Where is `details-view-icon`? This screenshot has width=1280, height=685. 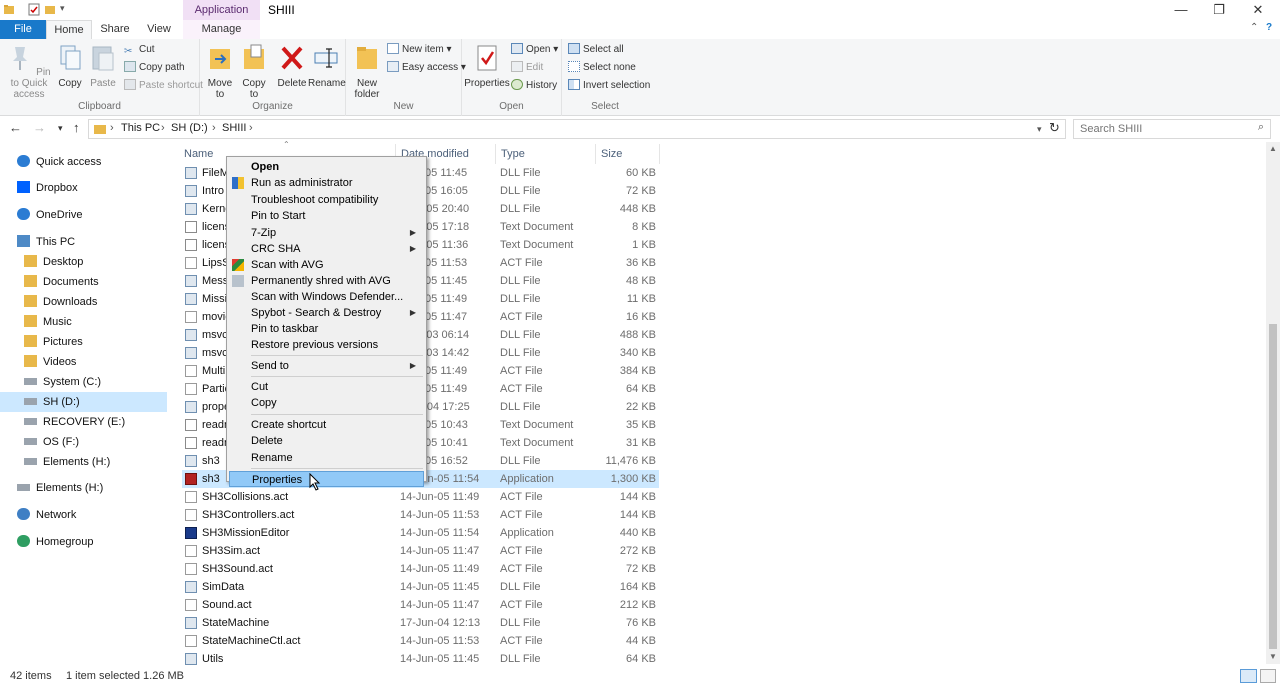 details-view-icon is located at coordinates (1248, 676).